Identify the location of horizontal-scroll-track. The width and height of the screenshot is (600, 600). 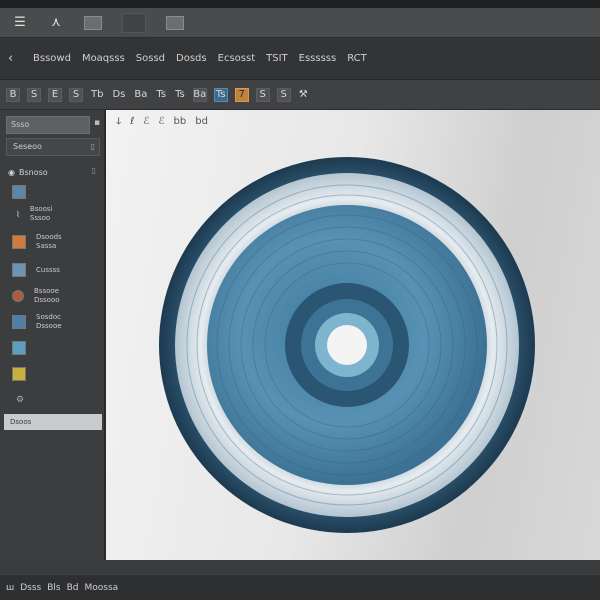
(300, 567).